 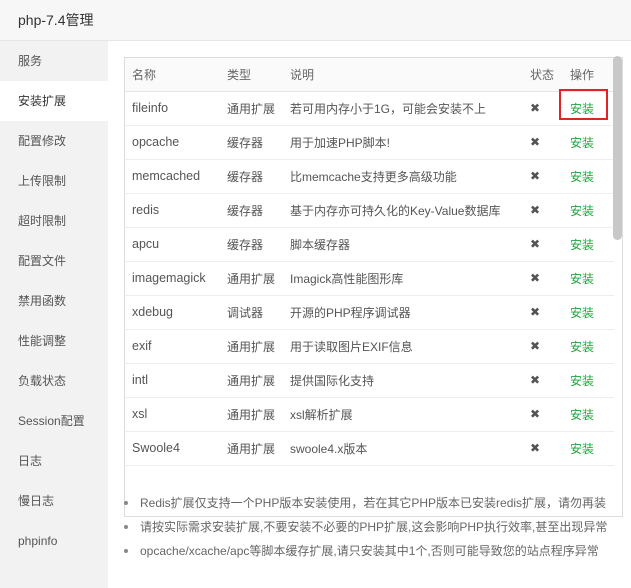 I want to click on extension-description: 开源的PHP程序调试器, so click(x=403, y=312).